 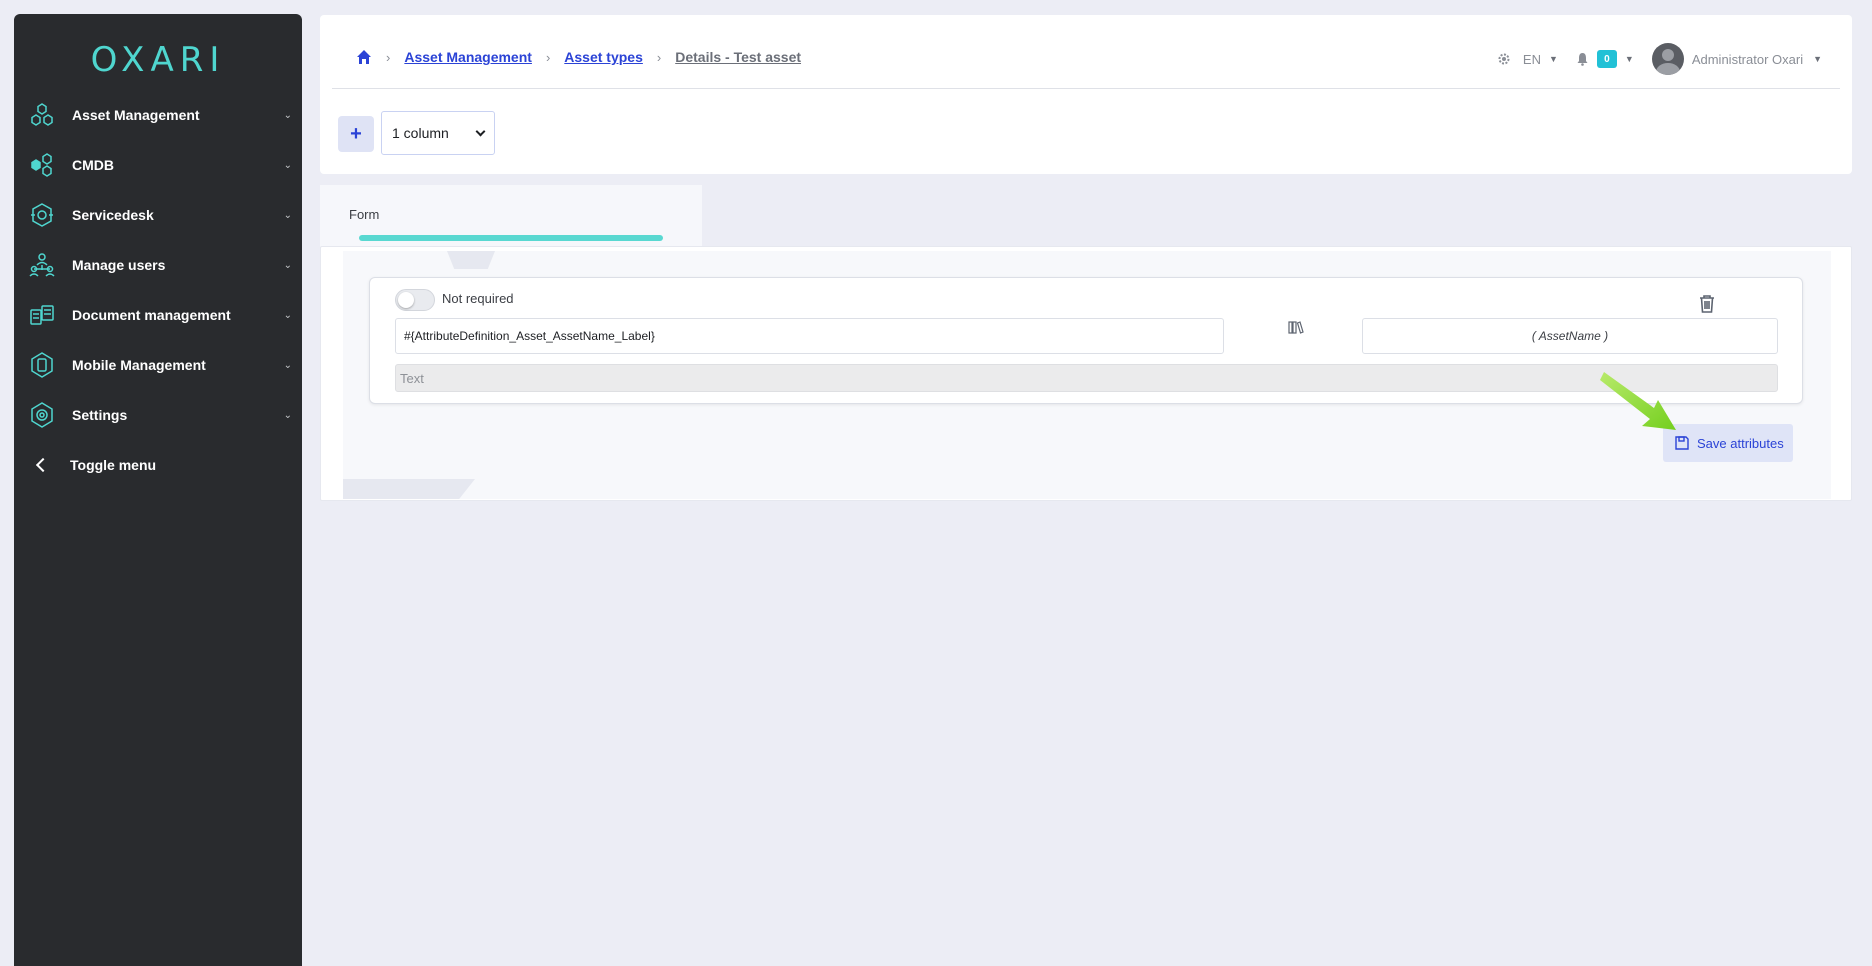 I want to click on required-toggle, so click(x=415, y=300).